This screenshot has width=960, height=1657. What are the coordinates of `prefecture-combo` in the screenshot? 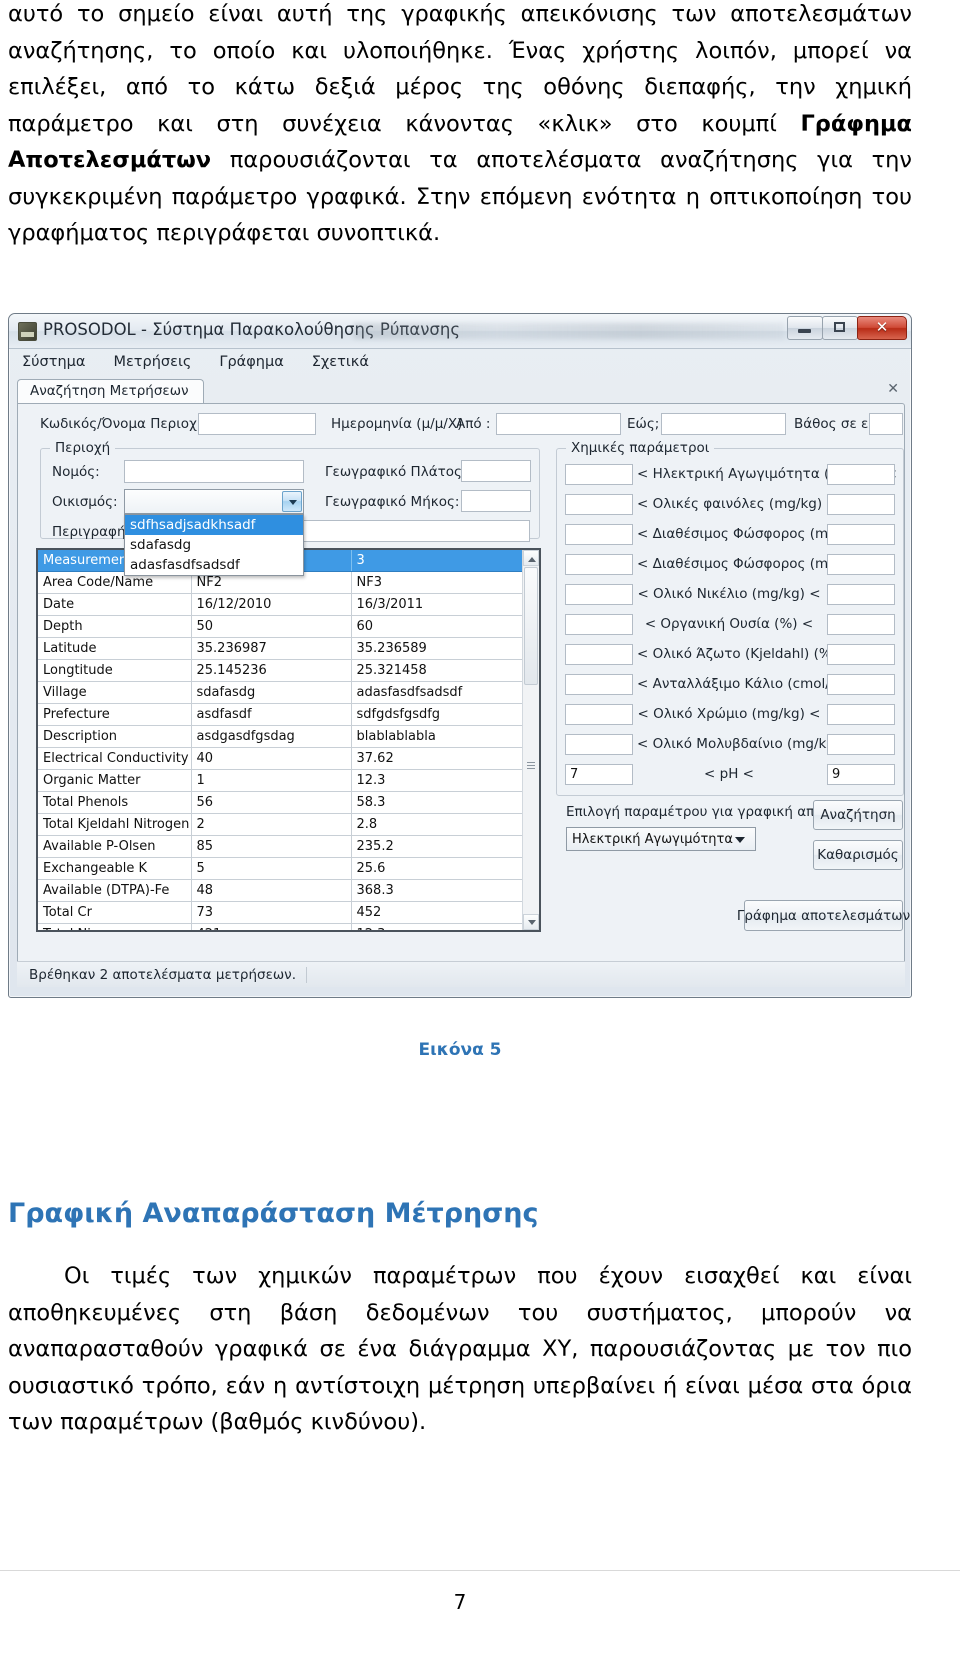 It's located at (214, 471).